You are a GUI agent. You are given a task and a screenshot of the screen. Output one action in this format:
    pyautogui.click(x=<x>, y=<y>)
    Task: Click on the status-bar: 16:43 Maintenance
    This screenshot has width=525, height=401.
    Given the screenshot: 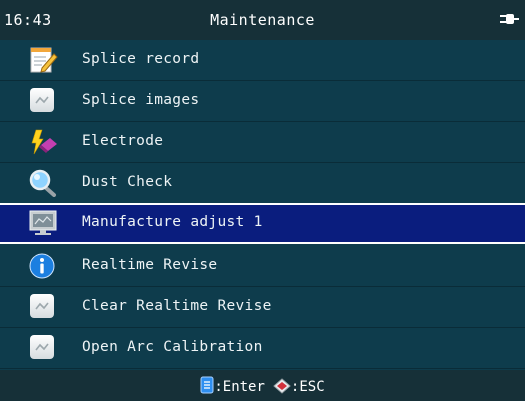 What is the action you would take?
    pyautogui.click(x=262, y=20)
    